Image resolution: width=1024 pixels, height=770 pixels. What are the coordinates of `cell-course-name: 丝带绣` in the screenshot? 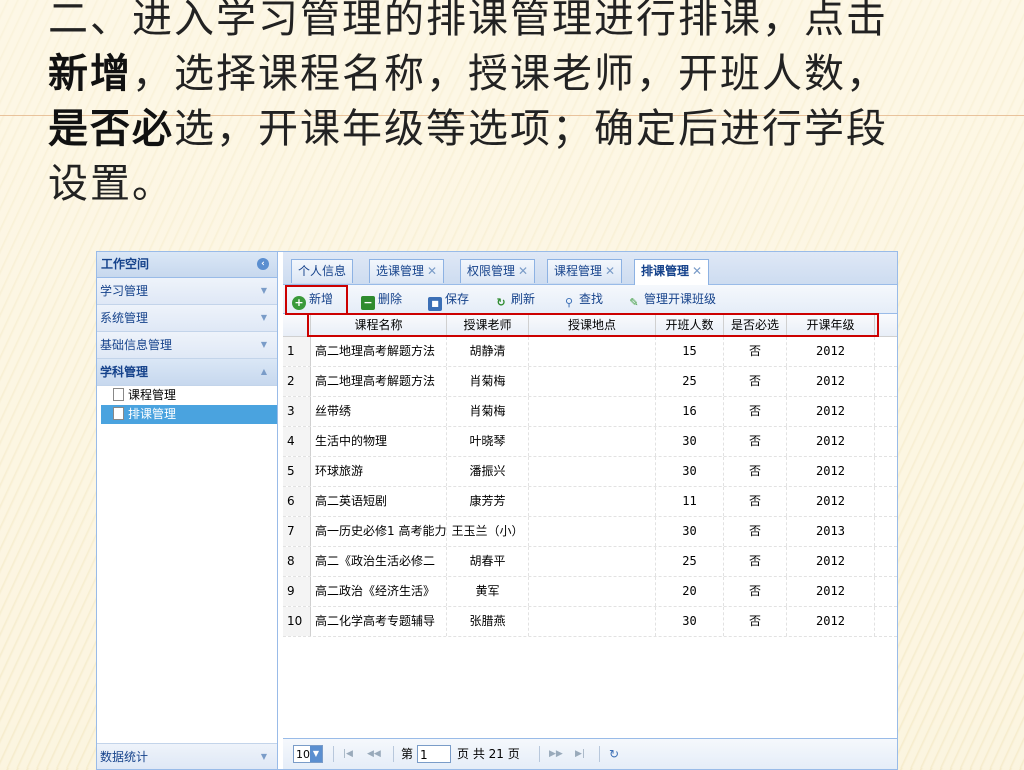 It's located at (379, 411).